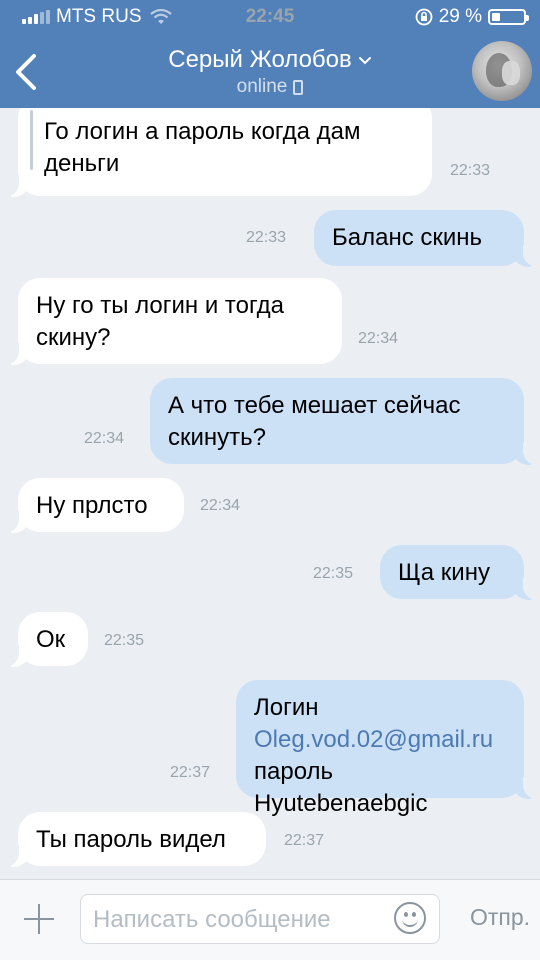 This screenshot has width=540, height=960. Describe the element at coordinates (262, 86) in the screenshot. I see `online-status: online` at that location.